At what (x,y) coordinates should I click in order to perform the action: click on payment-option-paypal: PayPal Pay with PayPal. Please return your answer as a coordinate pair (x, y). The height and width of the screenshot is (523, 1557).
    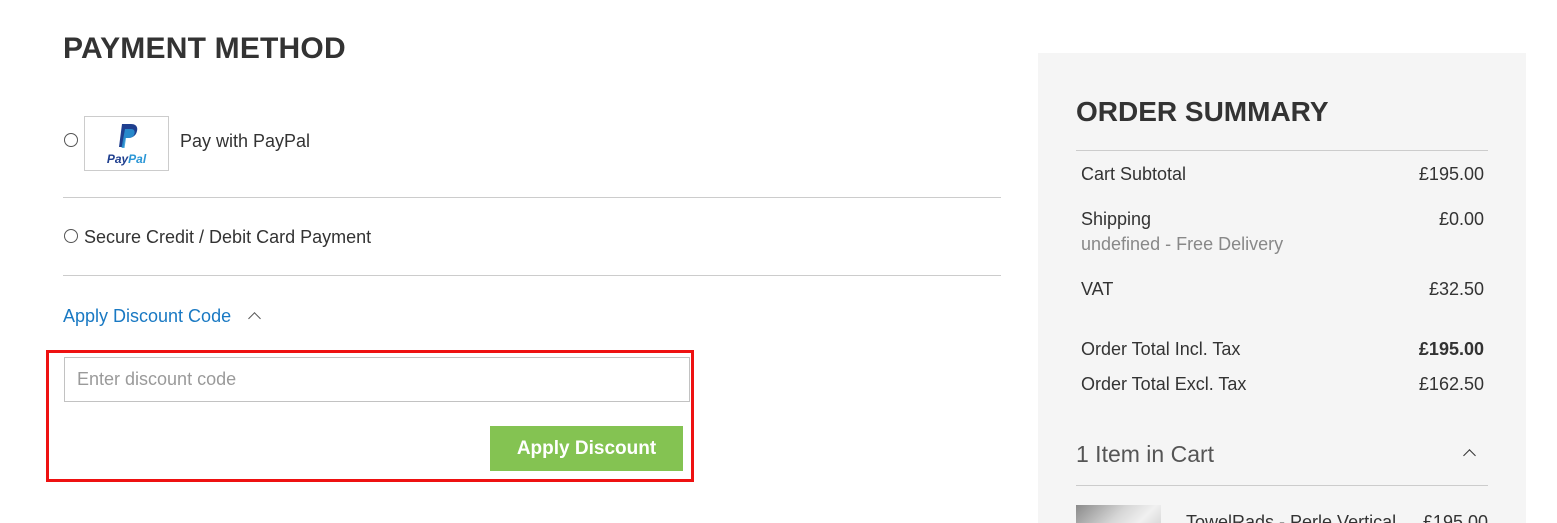
    Looking at the image, I should click on (532, 156).